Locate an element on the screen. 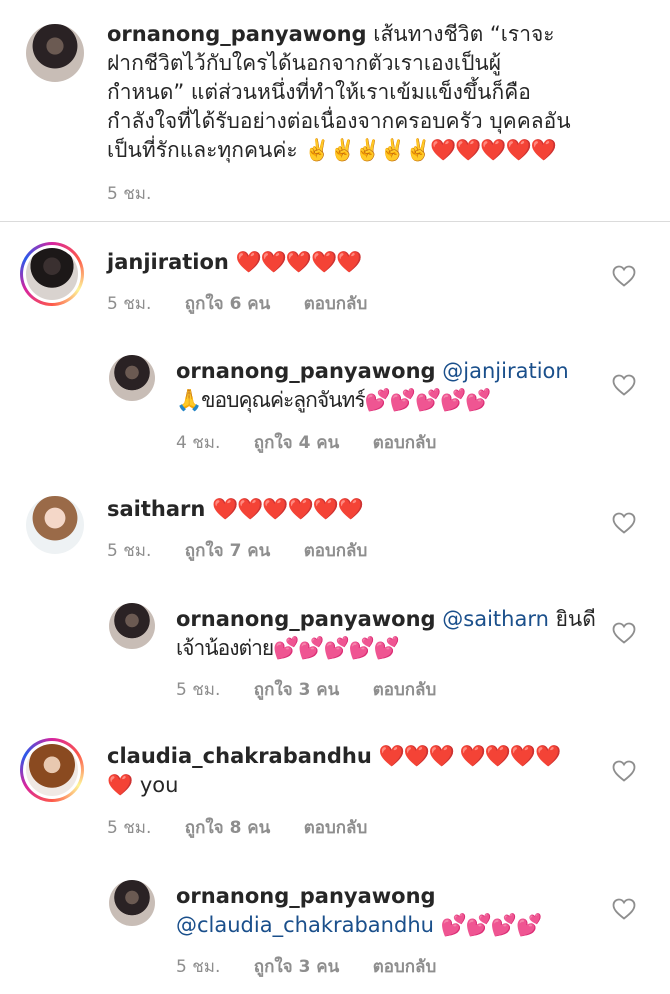 The height and width of the screenshot is (994, 670). caption-time: 5 ชม. is located at coordinates (129, 194).